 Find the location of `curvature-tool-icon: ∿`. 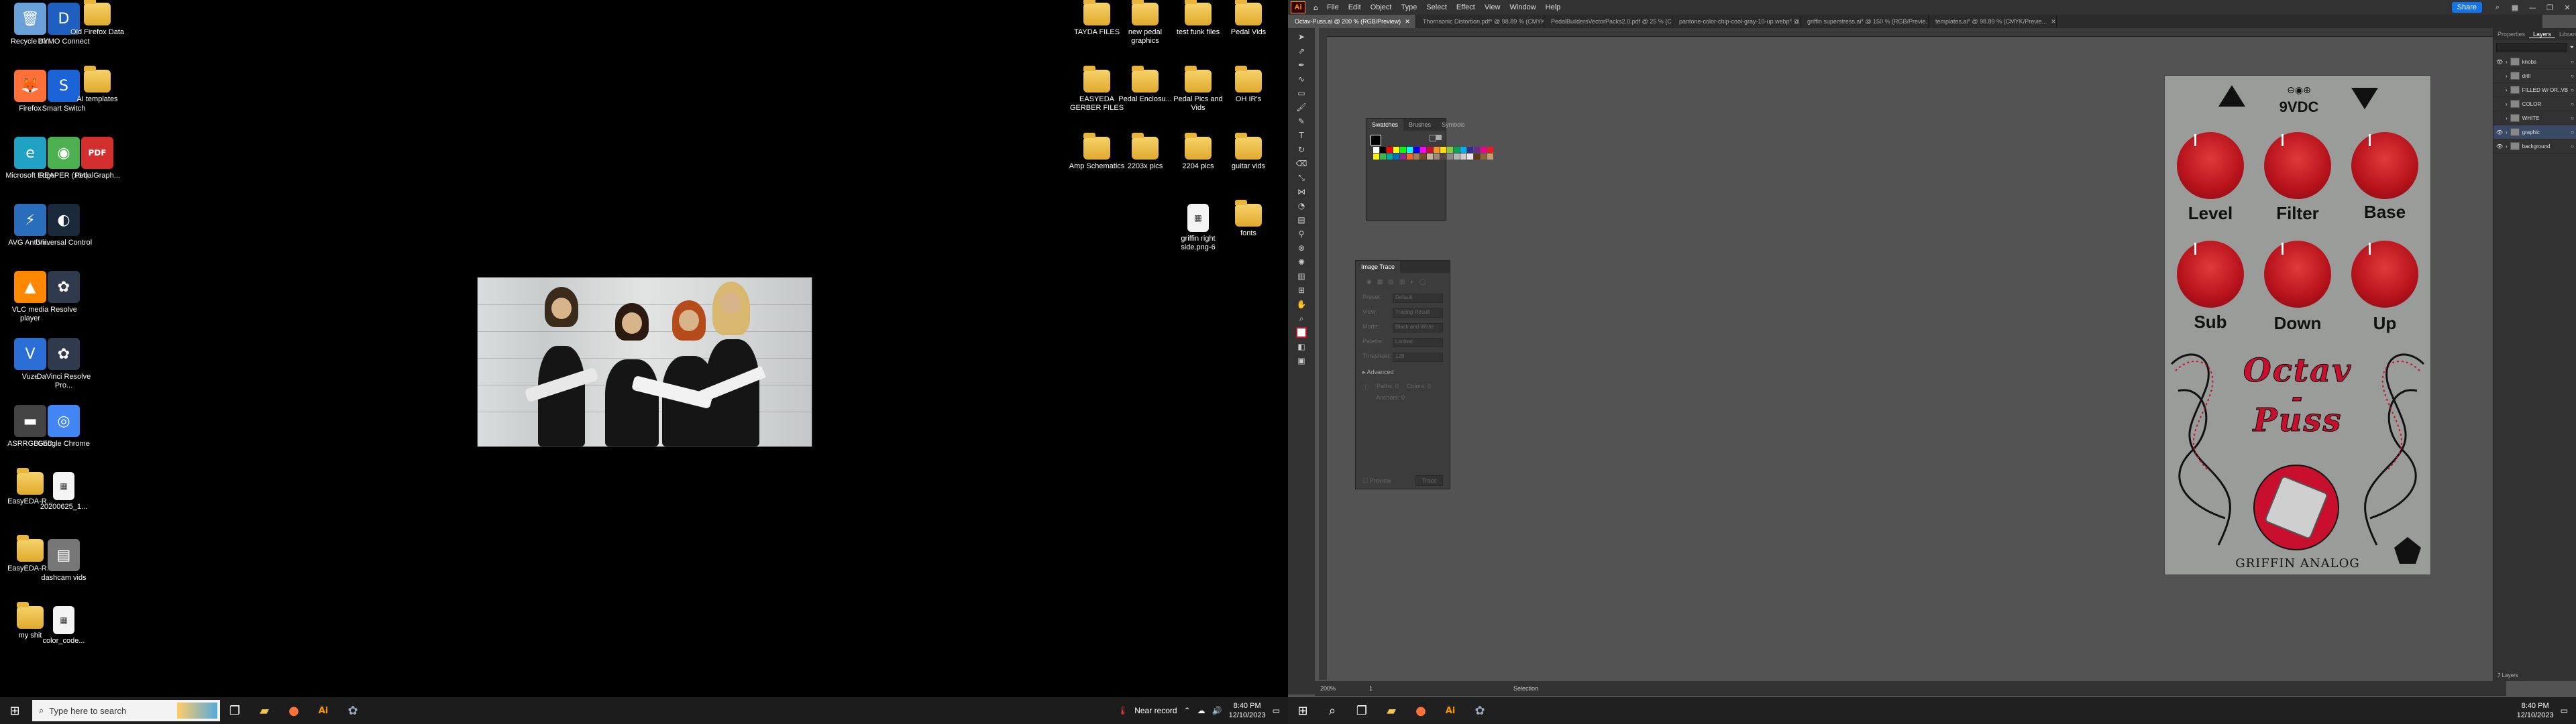

curvature-tool-icon: ∿ is located at coordinates (1301, 79).